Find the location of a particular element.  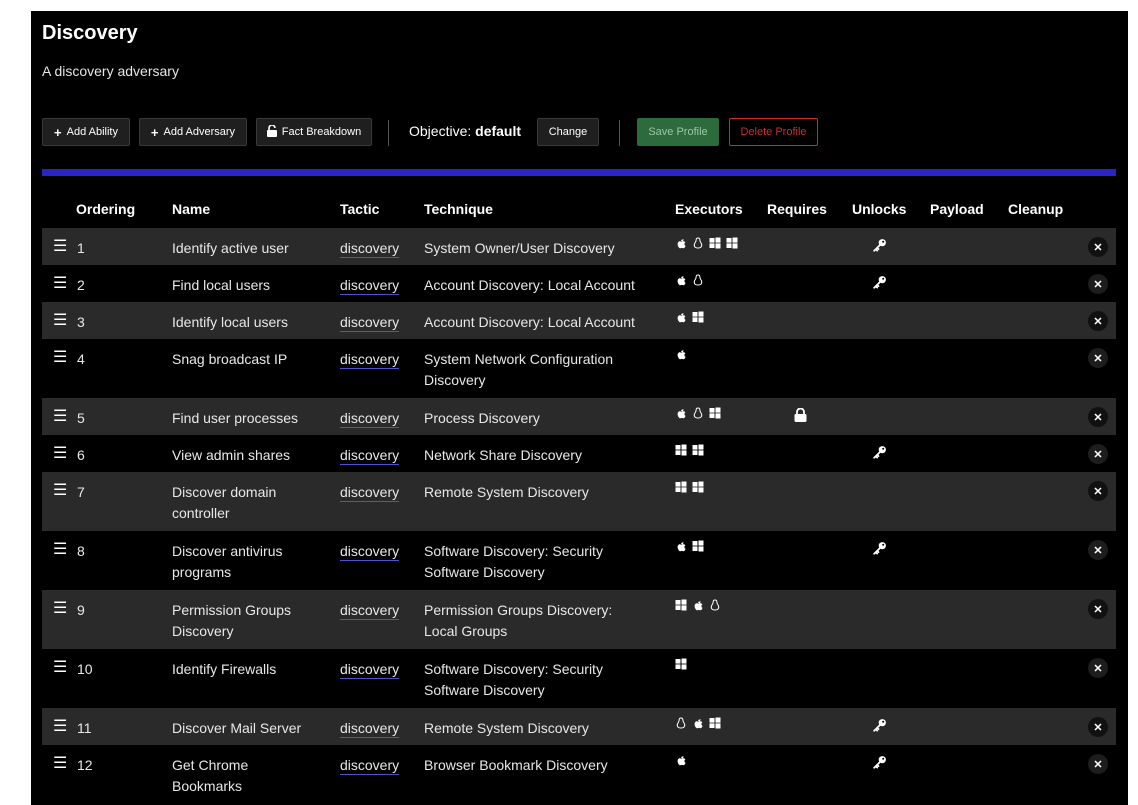

row-name: Identify Firewalls is located at coordinates (224, 669).